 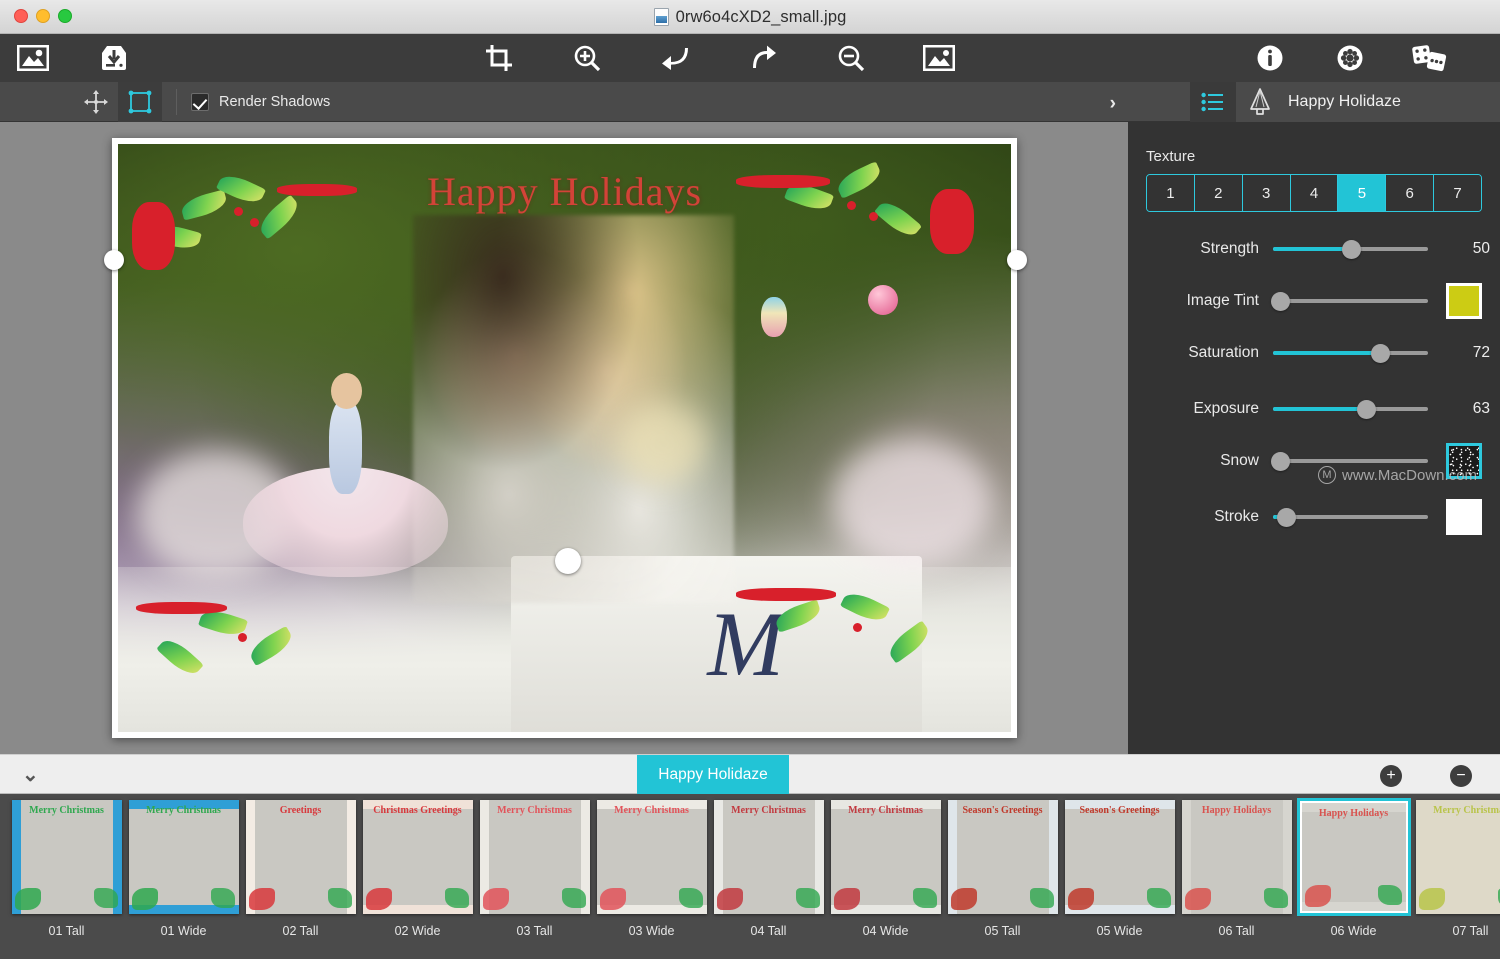 I want to click on add-button: +, so click(x=1391, y=776).